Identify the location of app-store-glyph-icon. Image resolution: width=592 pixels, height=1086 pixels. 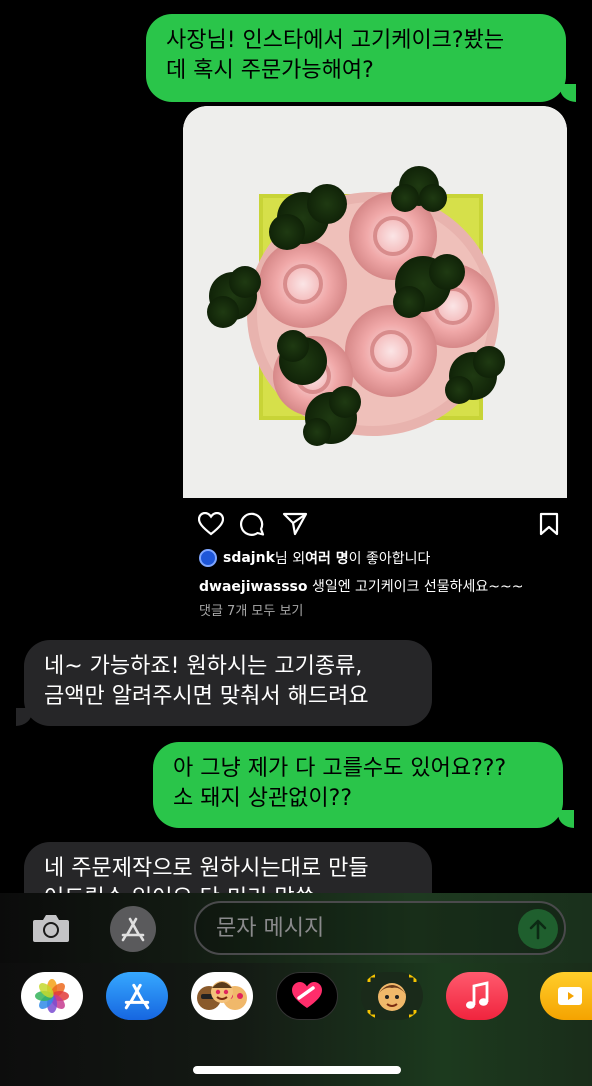
(133, 929).